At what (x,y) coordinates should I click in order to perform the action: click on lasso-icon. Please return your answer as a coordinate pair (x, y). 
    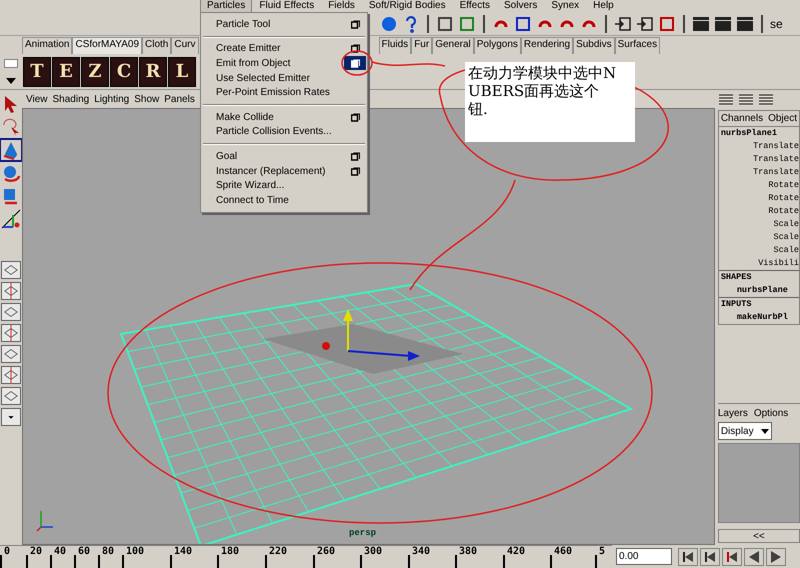
    Looking at the image, I should click on (11, 127).